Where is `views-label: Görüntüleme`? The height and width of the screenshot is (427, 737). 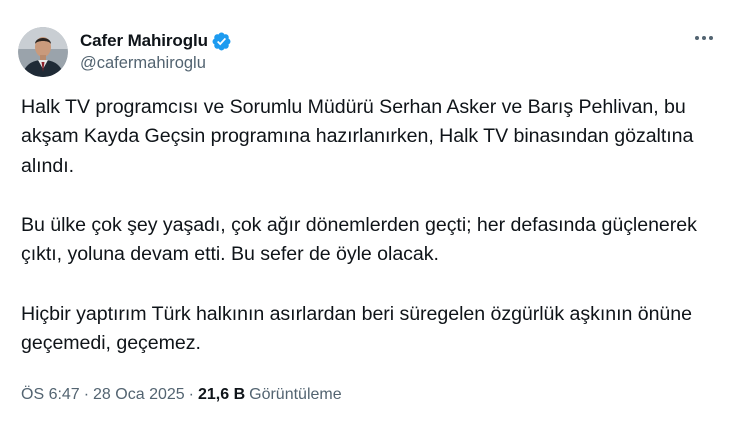
views-label: Görüntüleme is located at coordinates (295, 394).